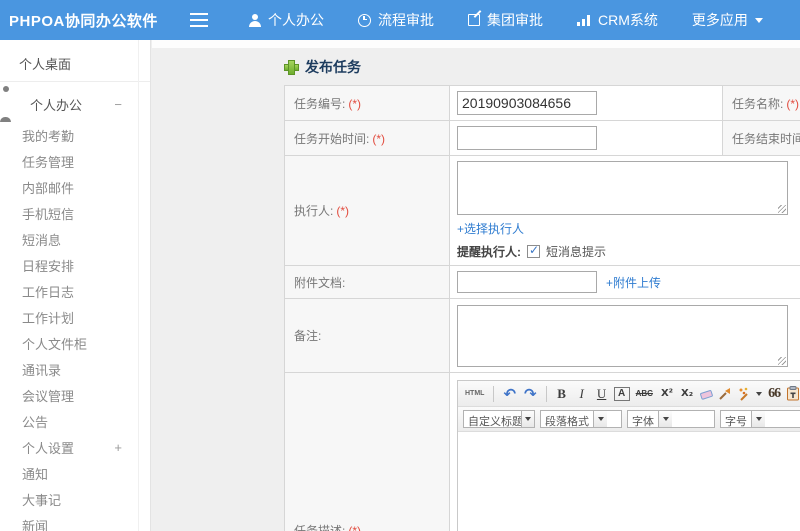 The width and height of the screenshot is (800, 531). What do you see at coordinates (622, 335) in the screenshot?
I see `remark-textarea` at bounding box center [622, 335].